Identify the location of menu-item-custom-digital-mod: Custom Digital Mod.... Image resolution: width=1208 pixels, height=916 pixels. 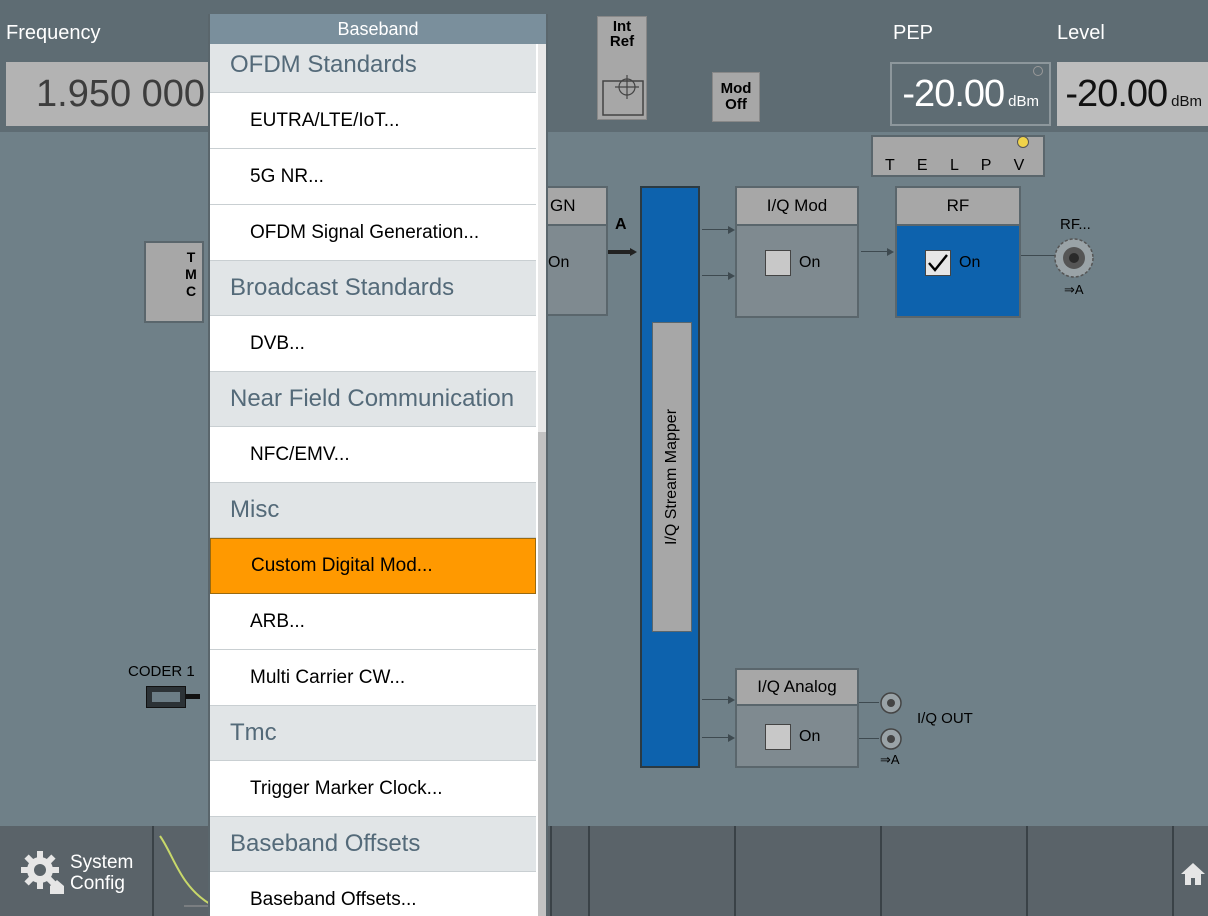
(373, 566).